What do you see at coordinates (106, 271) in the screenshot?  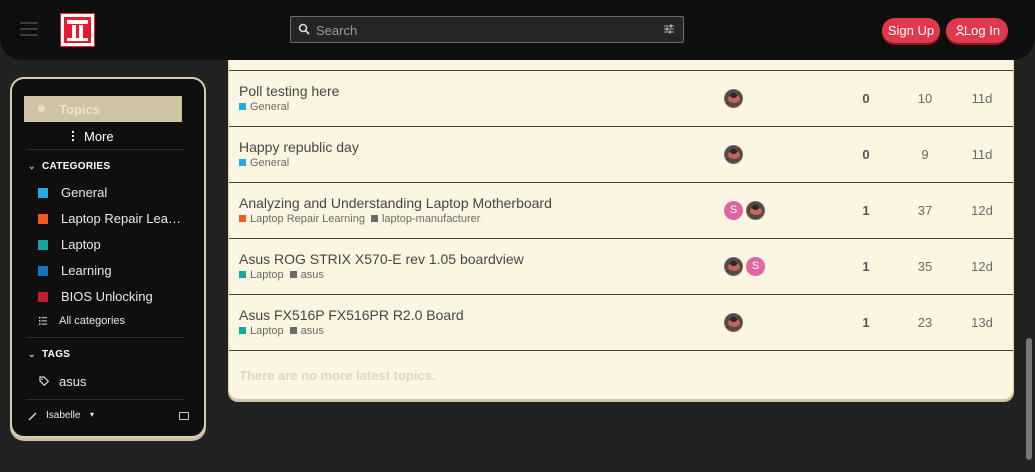 I see `sidebar-item-learning: Learning` at bounding box center [106, 271].